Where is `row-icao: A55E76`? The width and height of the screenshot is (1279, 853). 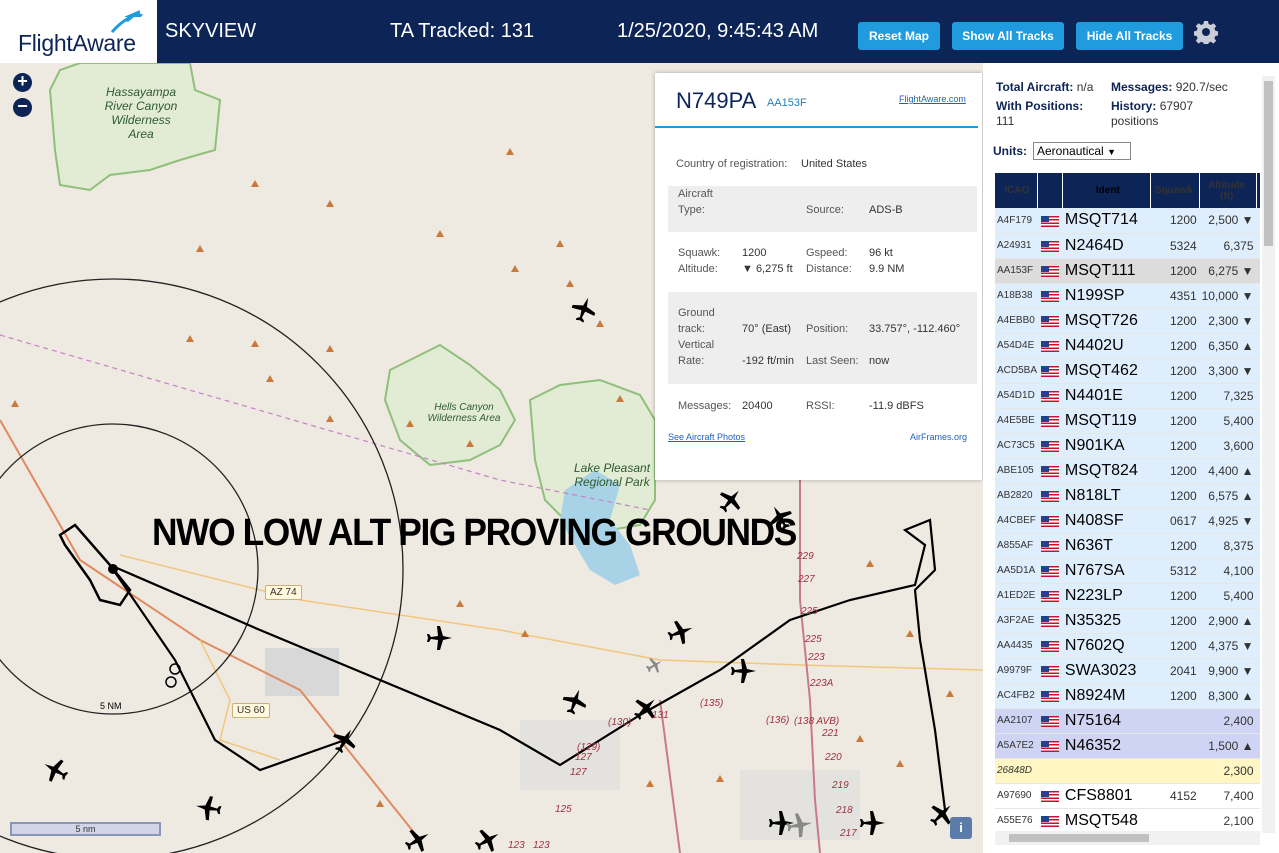
row-icao: A55E76 is located at coordinates (1016, 819).